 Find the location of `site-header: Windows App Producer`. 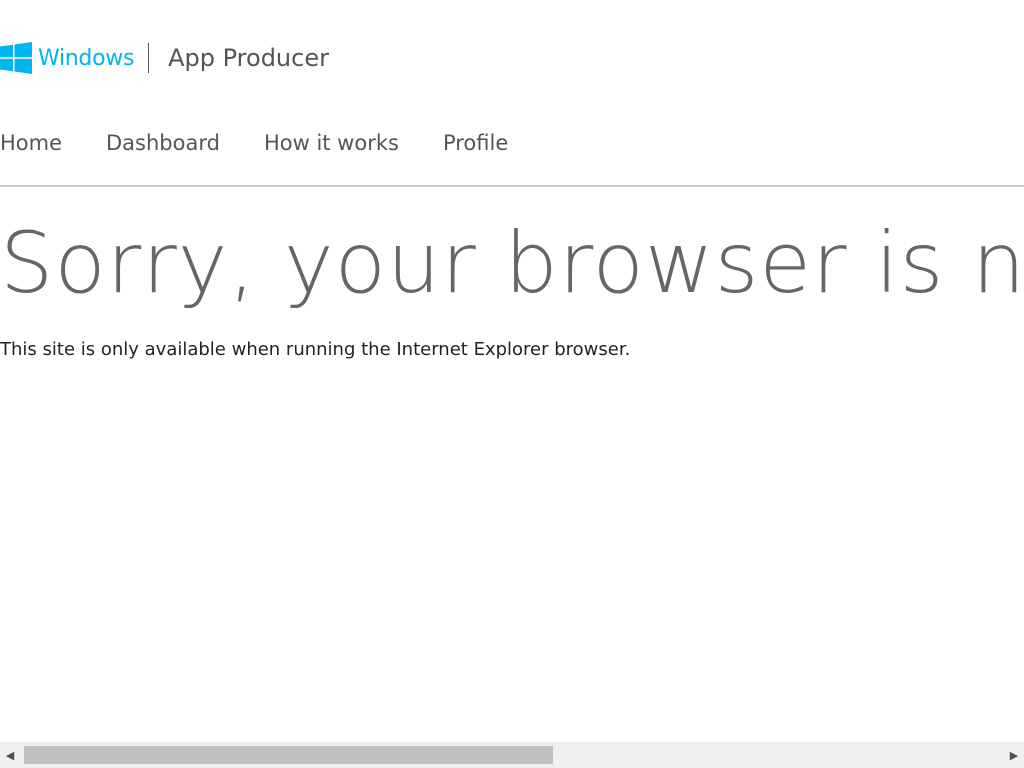

site-header: Windows App Producer is located at coordinates (164, 58).